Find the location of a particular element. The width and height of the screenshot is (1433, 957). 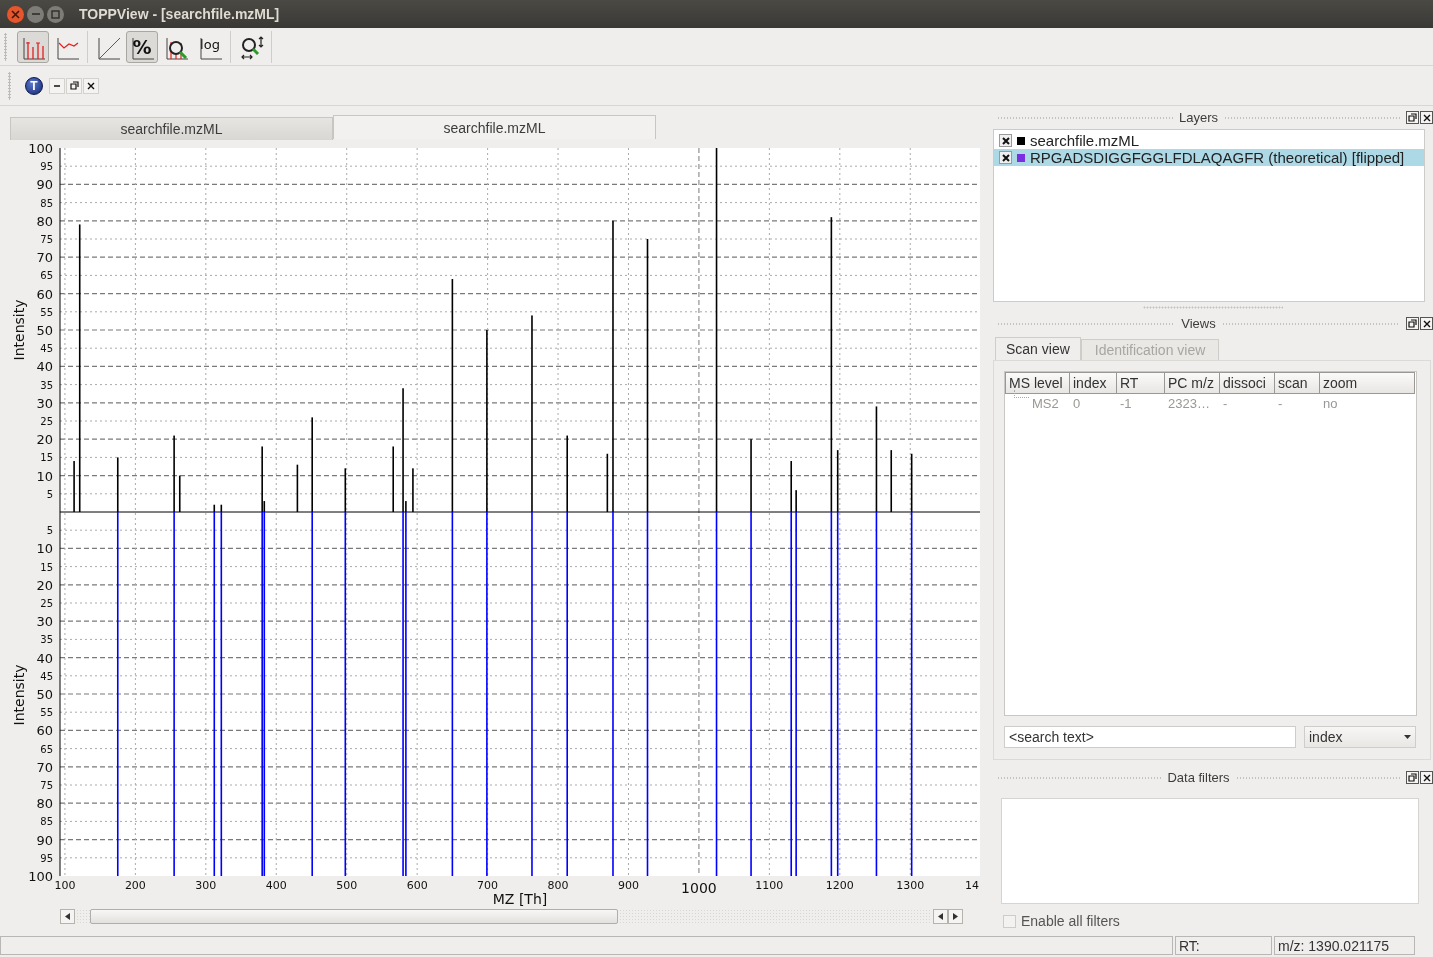

maximize-icon is located at coordinates (55, 14).